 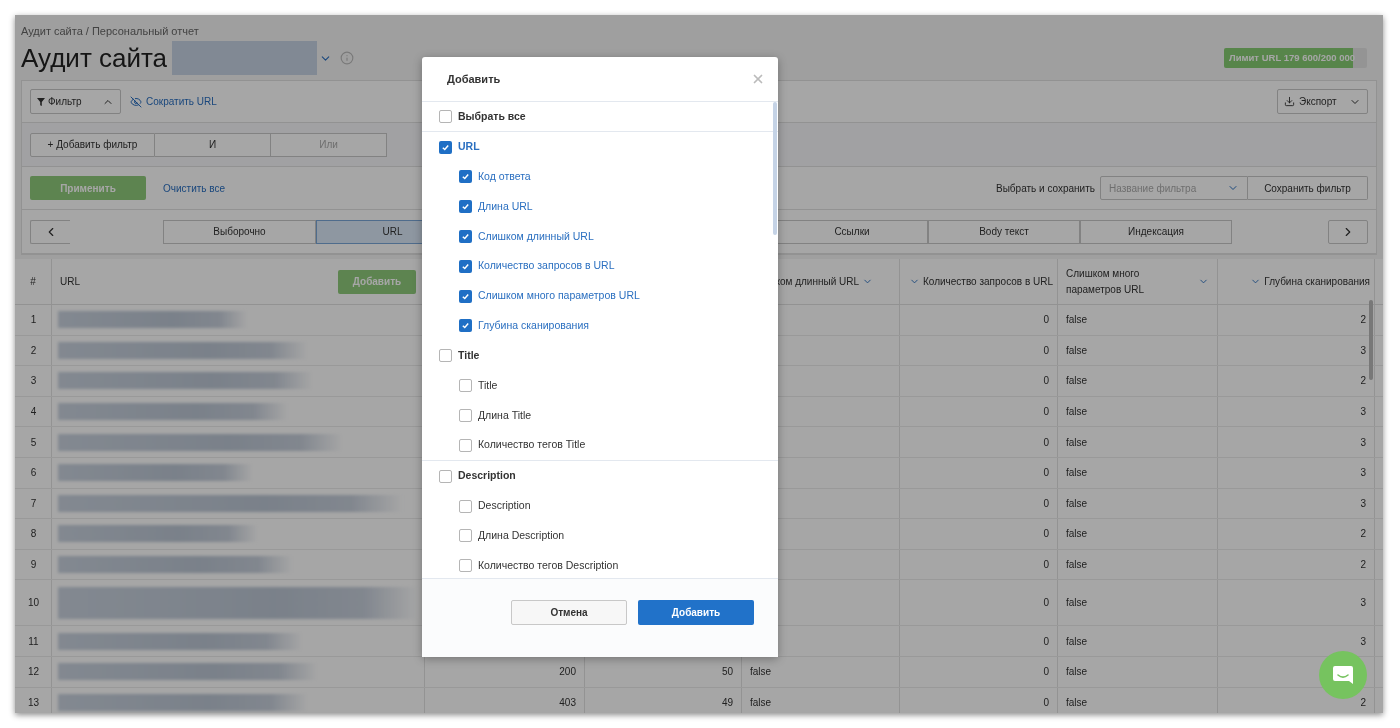 What do you see at coordinates (536, 236) in the screenshot?
I see `option-label: Слишком длинный URL` at bounding box center [536, 236].